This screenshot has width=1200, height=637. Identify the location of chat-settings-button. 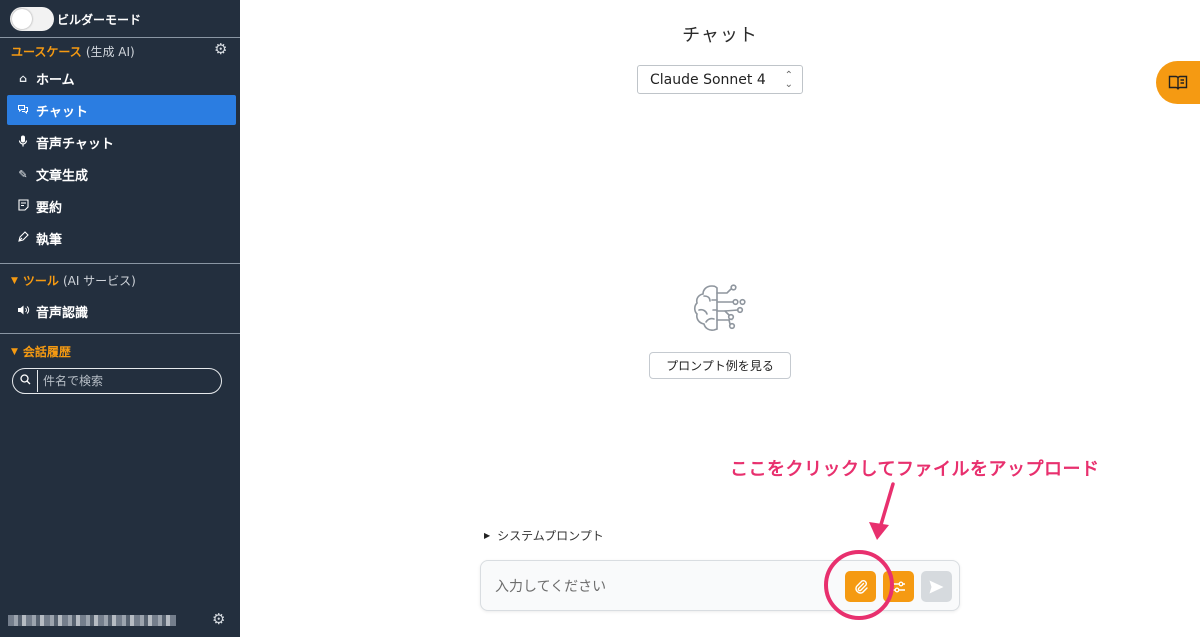
(898, 586).